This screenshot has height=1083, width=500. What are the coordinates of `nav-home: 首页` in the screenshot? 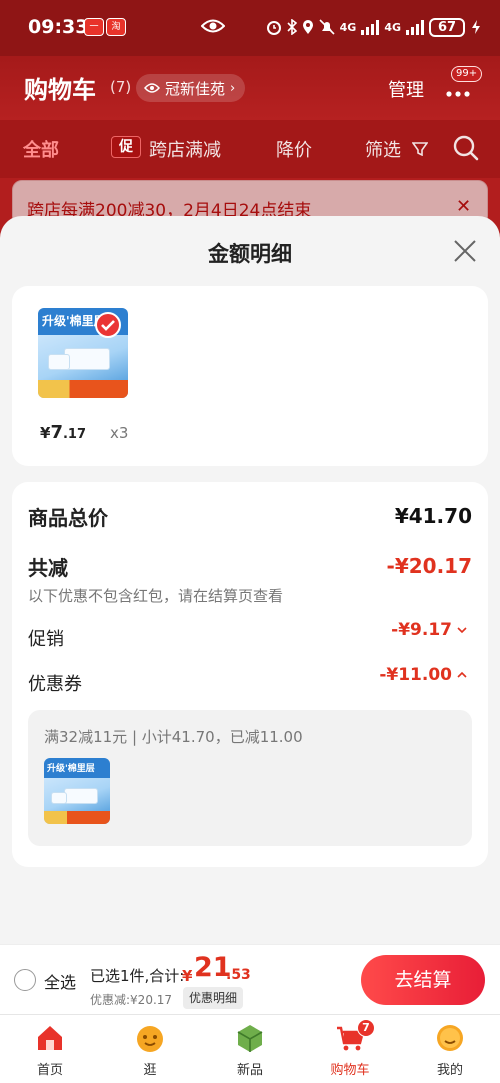 It's located at (50, 1049).